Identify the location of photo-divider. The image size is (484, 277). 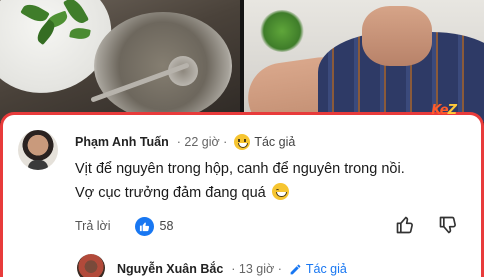
(242, 61).